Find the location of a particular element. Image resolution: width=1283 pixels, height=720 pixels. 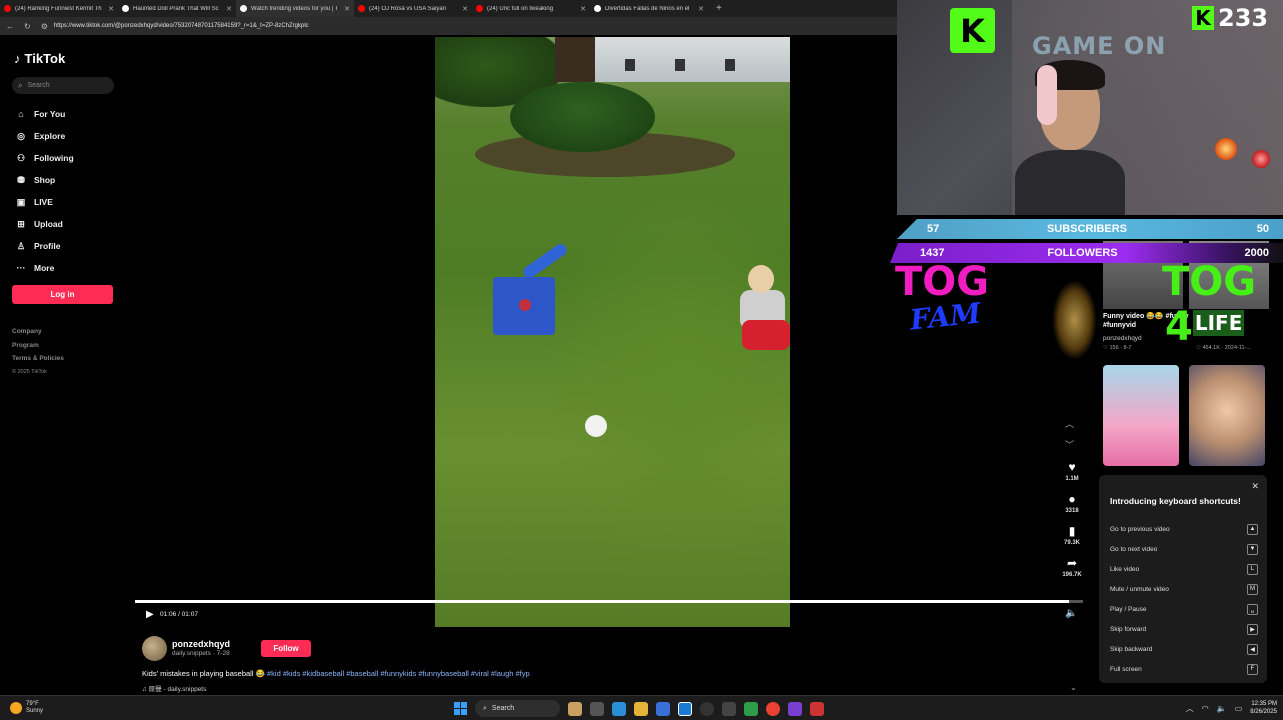

tiktok-logo: ♪ TikTok is located at coordinates (39, 58).